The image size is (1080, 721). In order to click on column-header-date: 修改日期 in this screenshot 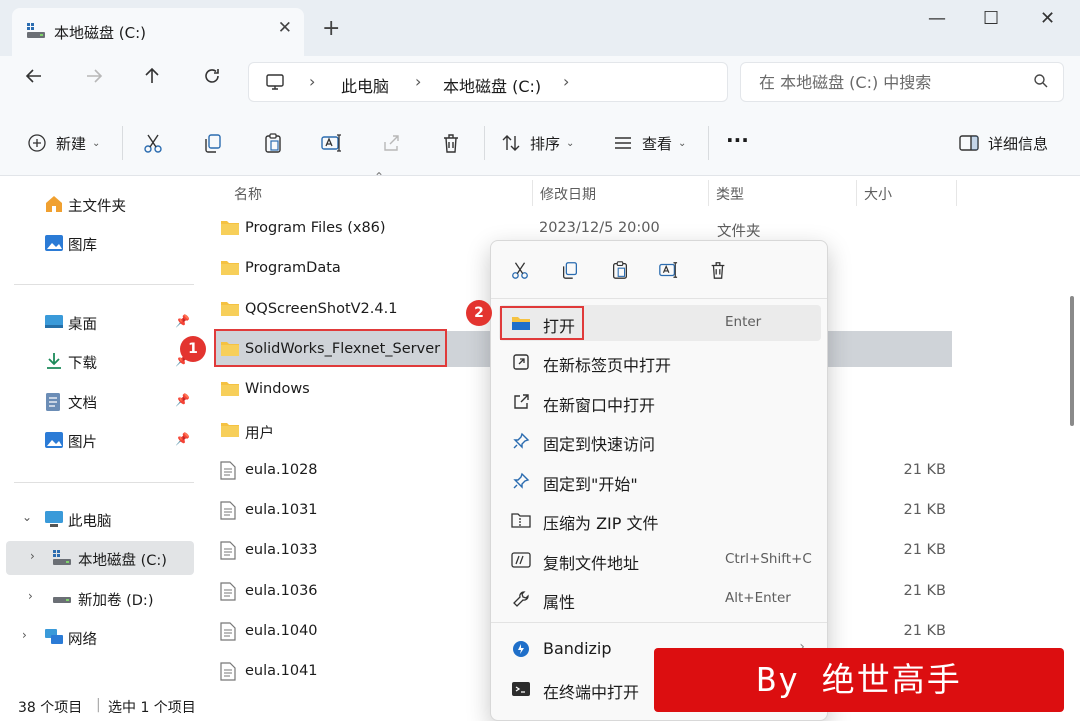, I will do `click(568, 194)`.